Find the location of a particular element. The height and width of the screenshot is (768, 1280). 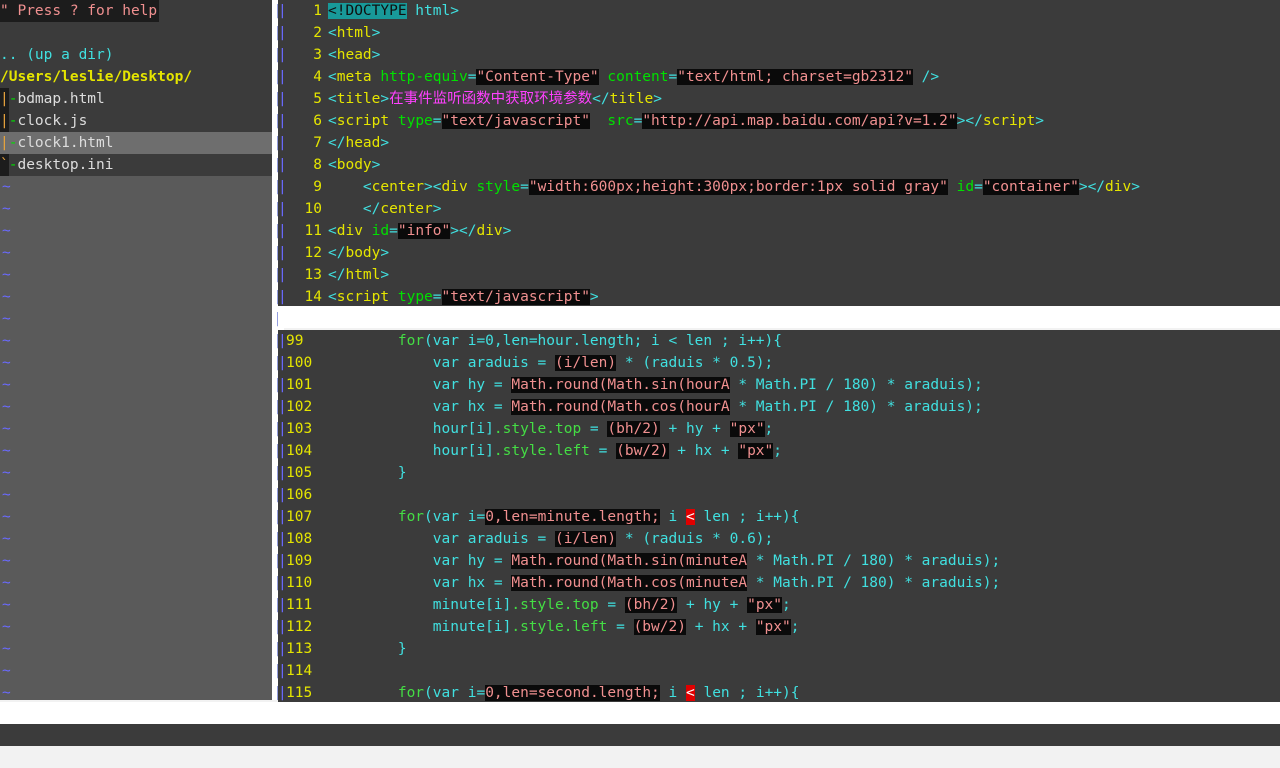

line-number: 12 is located at coordinates (313, 253).